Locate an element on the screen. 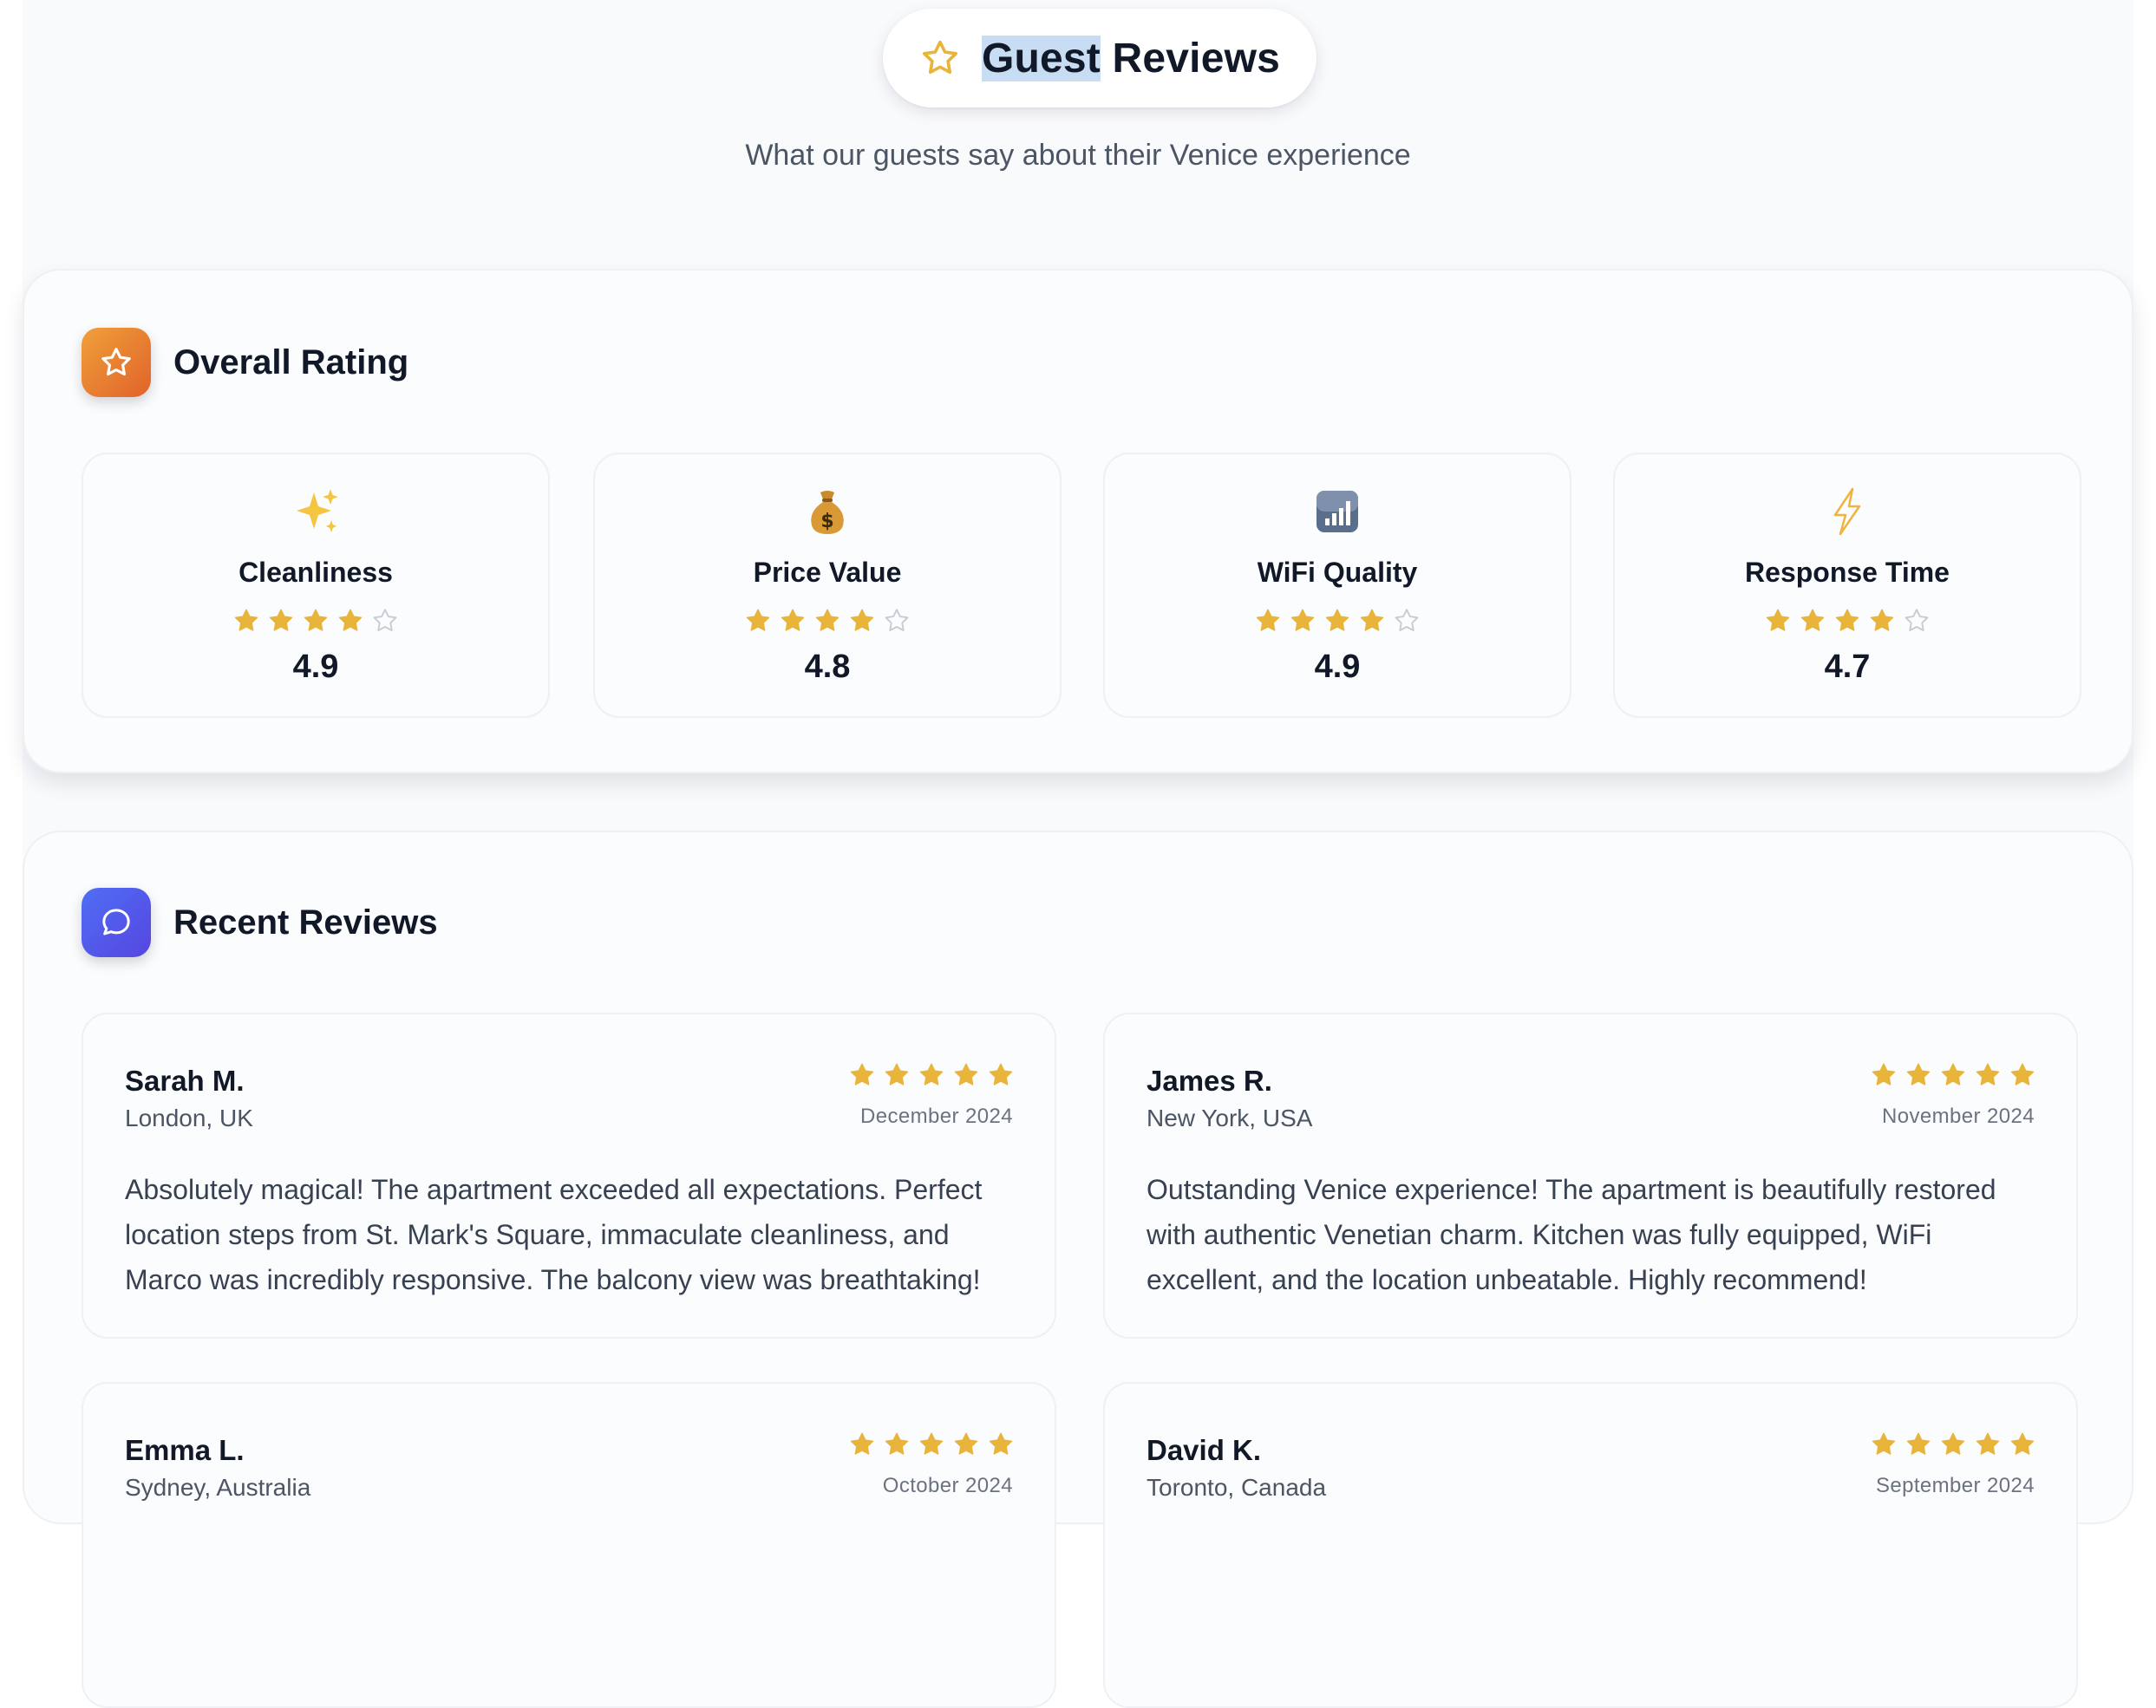 The image size is (2156, 1708). review-date: December 2024 is located at coordinates (937, 1116).